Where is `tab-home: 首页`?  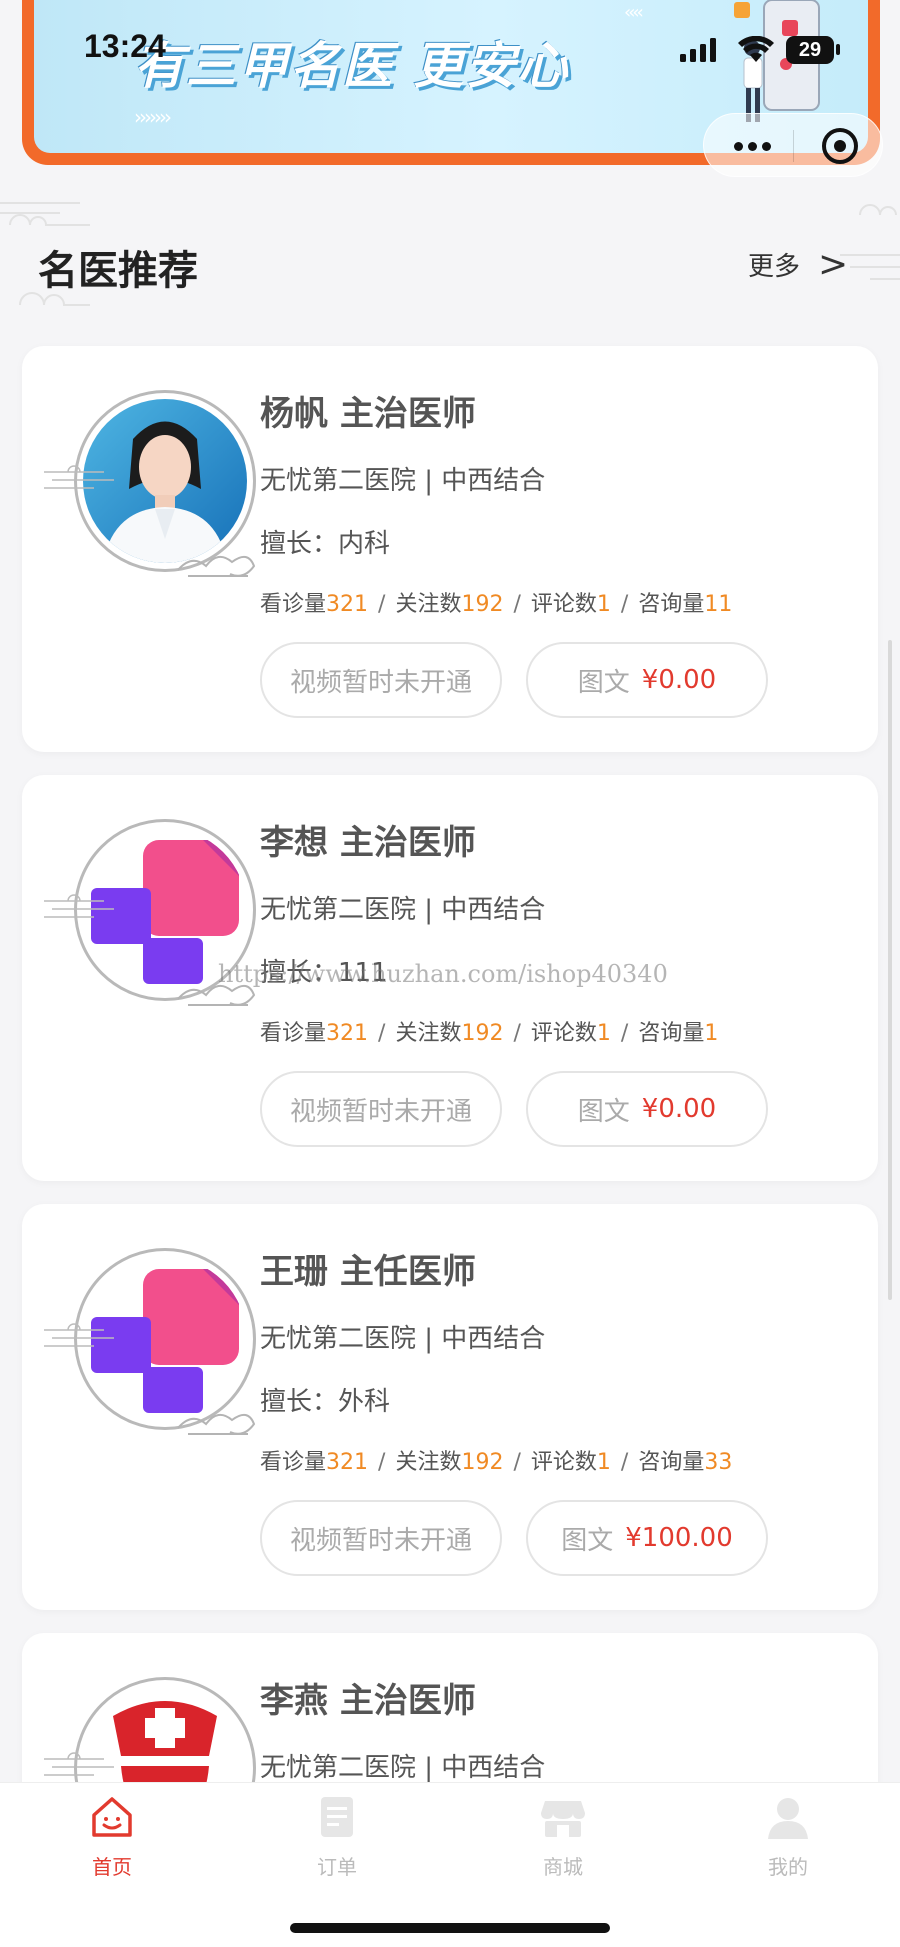 tab-home: 首页 is located at coordinates (112, 1838).